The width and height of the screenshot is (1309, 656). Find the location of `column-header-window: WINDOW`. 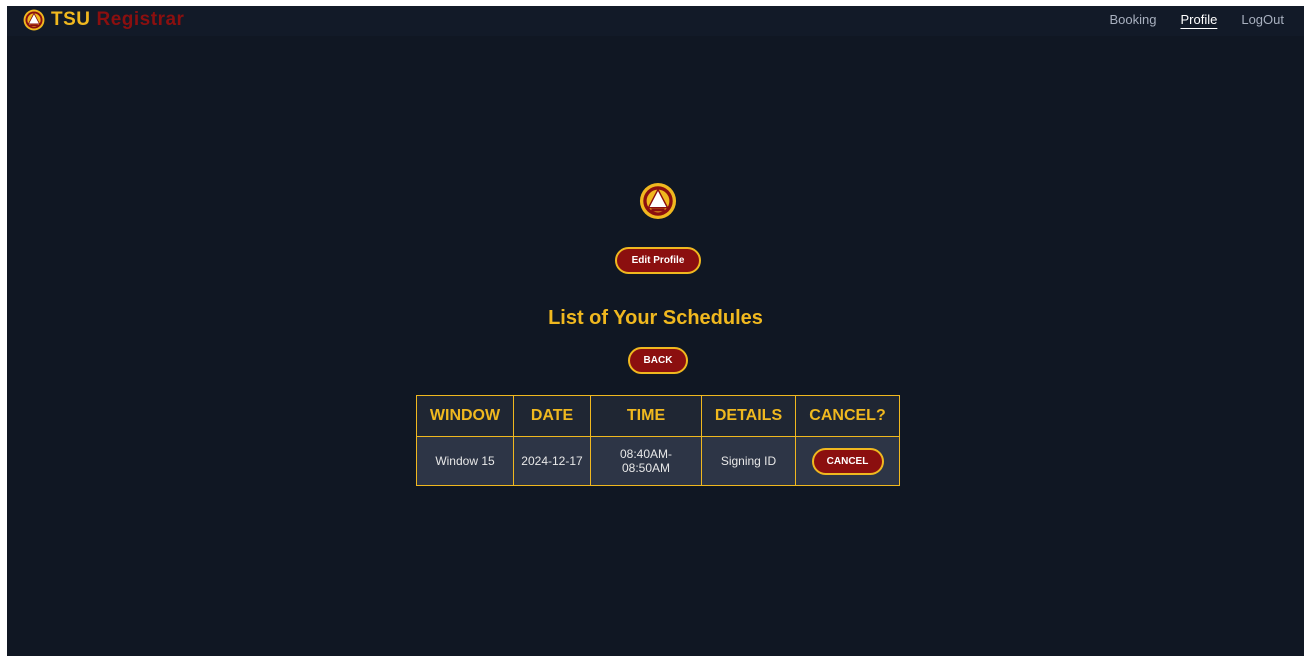

column-header-window: WINDOW is located at coordinates (465, 416).